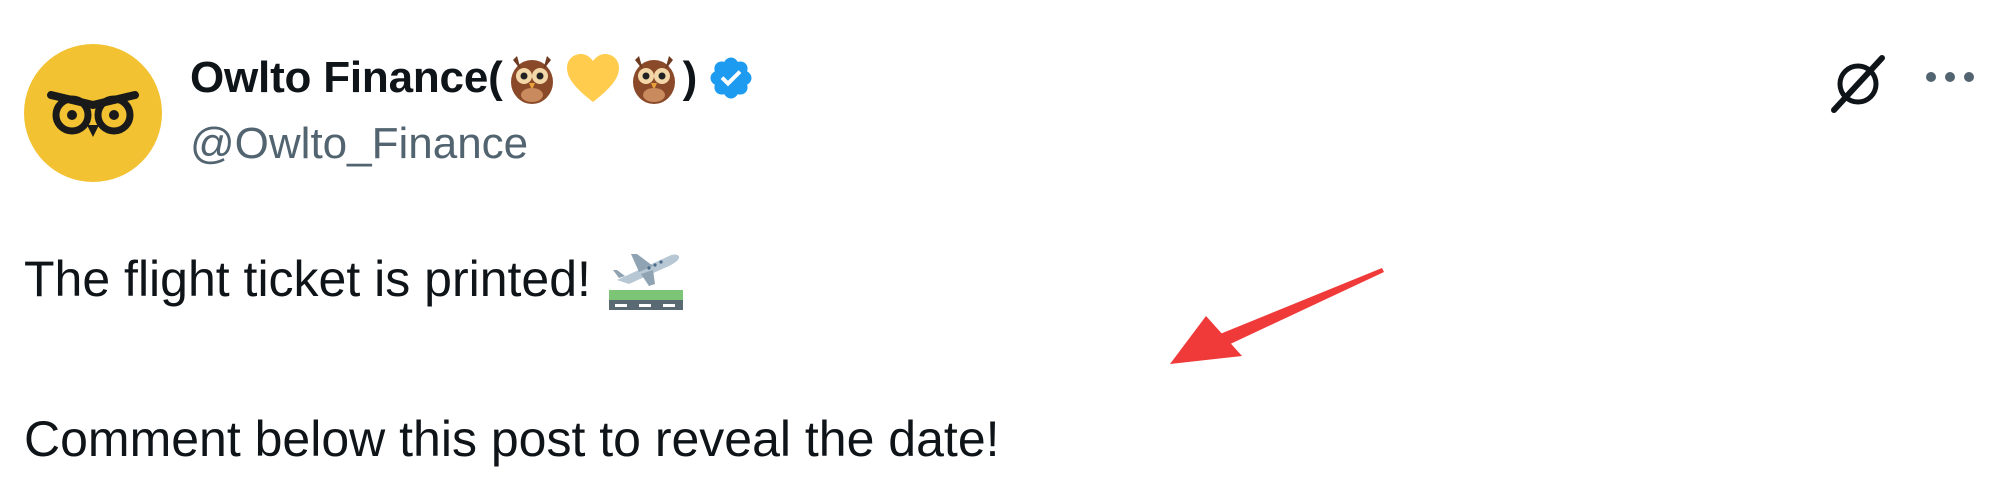 This screenshot has height=503, width=2000. What do you see at coordinates (1858, 86) in the screenshot?
I see `grok-icon` at bounding box center [1858, 86].